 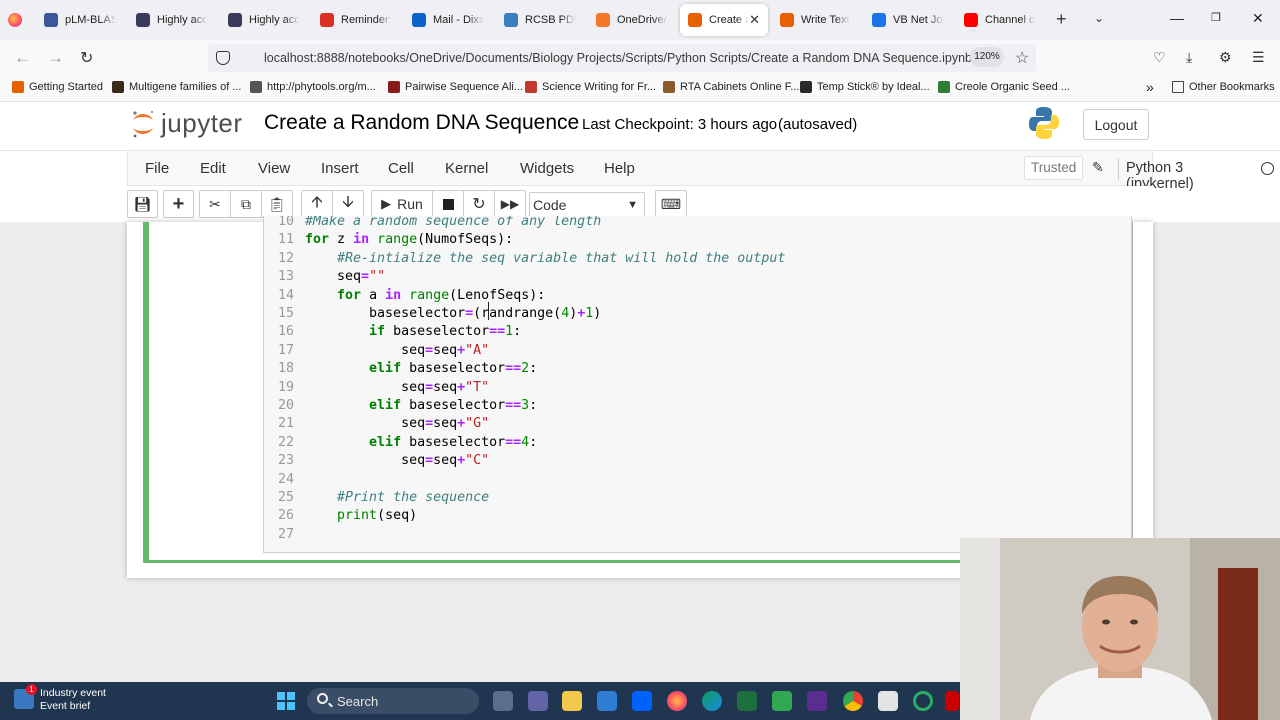 What do you see at coordinates (340, 168) in the screenshot?
I see `menu-insert: Insert` at bounding box center [340, 168].